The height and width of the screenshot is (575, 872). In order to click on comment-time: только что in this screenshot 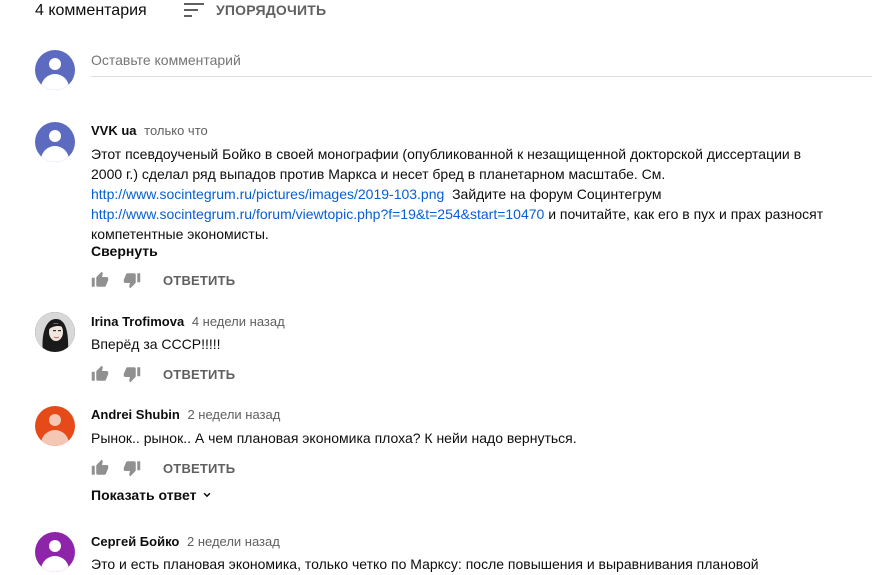, I will do `click(176, 130)`.